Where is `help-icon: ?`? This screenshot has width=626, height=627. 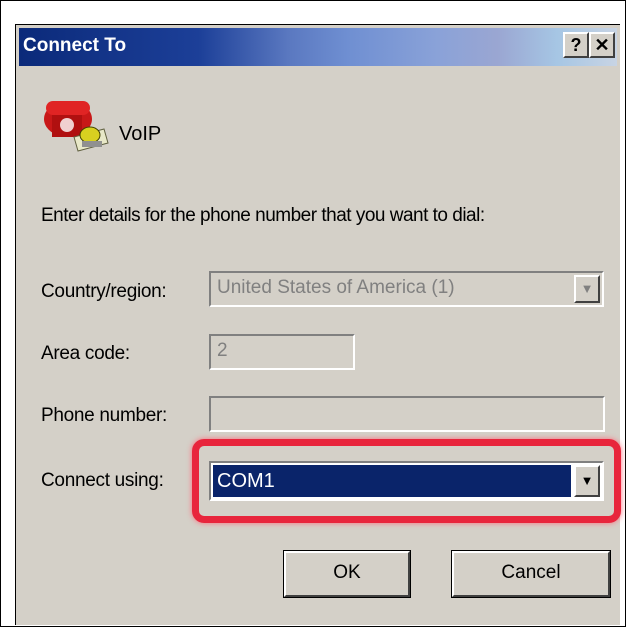
help-icon: ? is located at coordinates (576, 45).